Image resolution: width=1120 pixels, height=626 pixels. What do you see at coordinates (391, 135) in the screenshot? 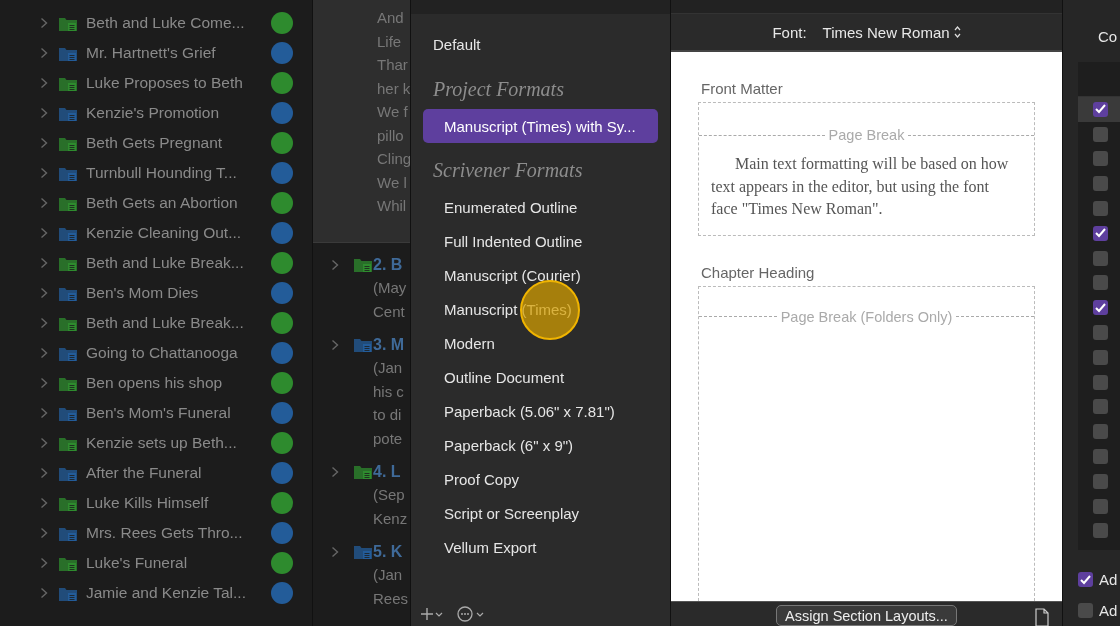
I see `editor-text-line: pillo` at bounding box center [391, 135].